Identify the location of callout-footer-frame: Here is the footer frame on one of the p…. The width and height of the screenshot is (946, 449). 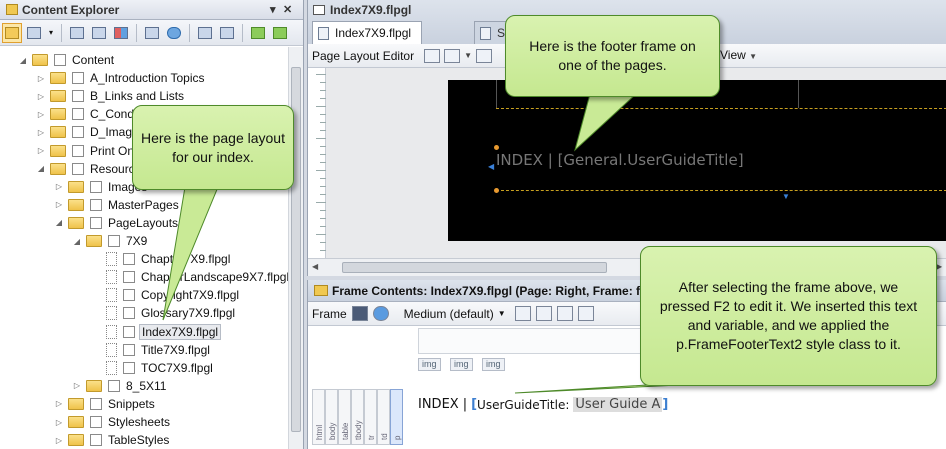
(612, 56).